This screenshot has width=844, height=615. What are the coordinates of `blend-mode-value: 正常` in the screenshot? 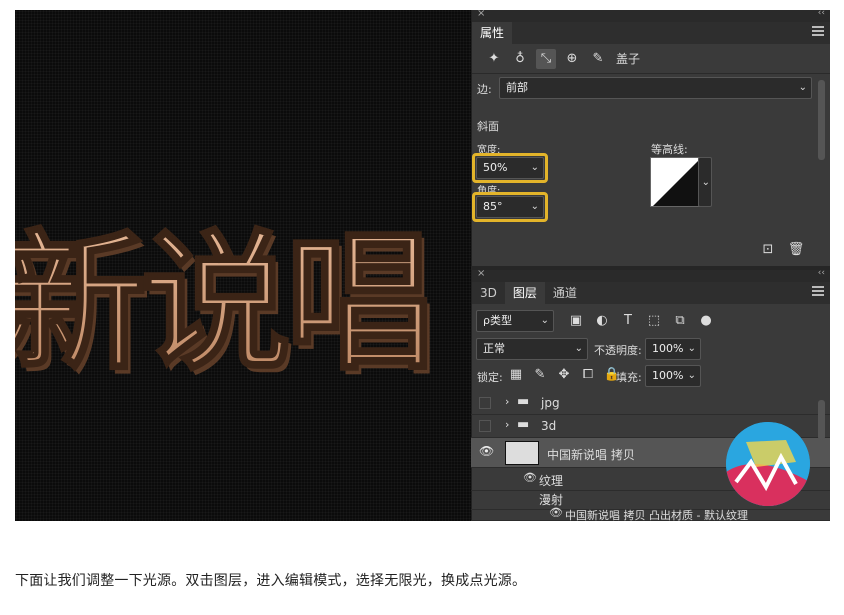 It's located at (494, 348).